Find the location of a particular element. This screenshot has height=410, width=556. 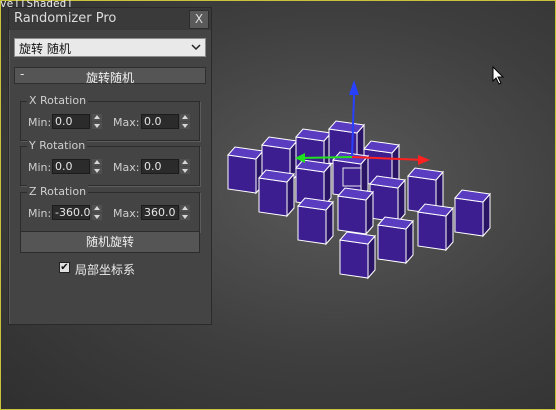

z-rotation-group: Z Rotation Min: -360.0 Max: 360.0 is located at coordinates (110, 208).